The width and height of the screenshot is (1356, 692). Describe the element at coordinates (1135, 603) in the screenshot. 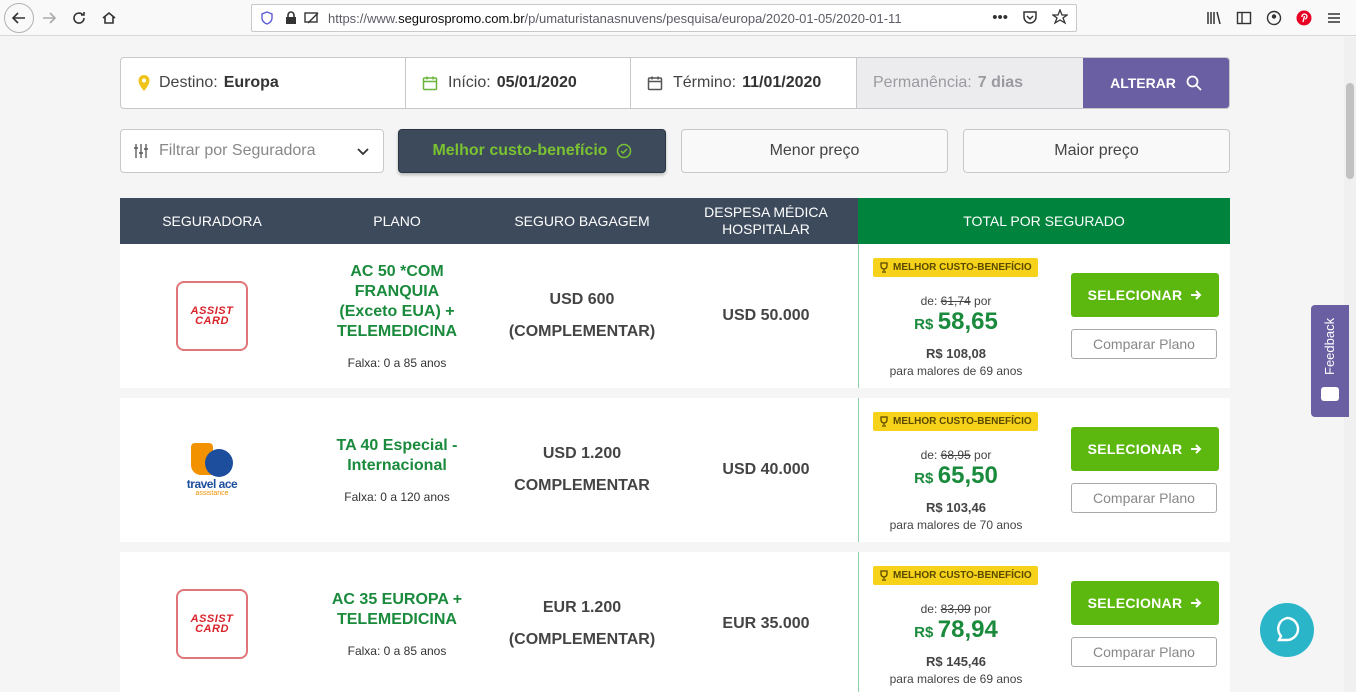

I see `select-label: SELECIONAR` at that location.